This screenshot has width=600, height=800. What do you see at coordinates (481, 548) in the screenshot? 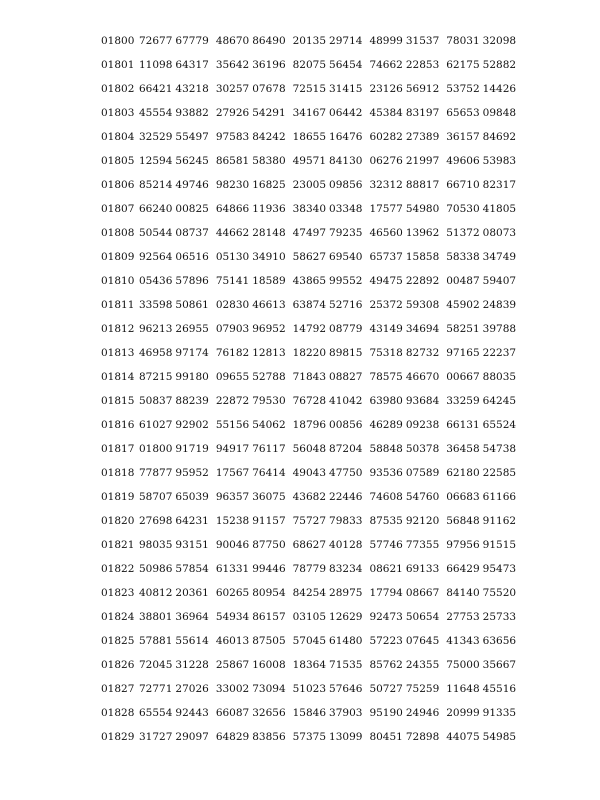
I see `number-group: 97956 91515` at bounding box center [481, 548].